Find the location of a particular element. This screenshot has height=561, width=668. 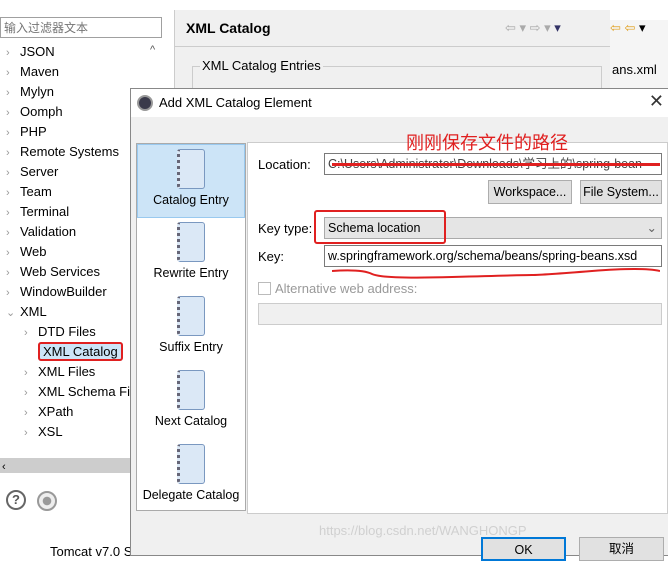

category-label: Rewrite Entry is located at coordinates (191, 273).